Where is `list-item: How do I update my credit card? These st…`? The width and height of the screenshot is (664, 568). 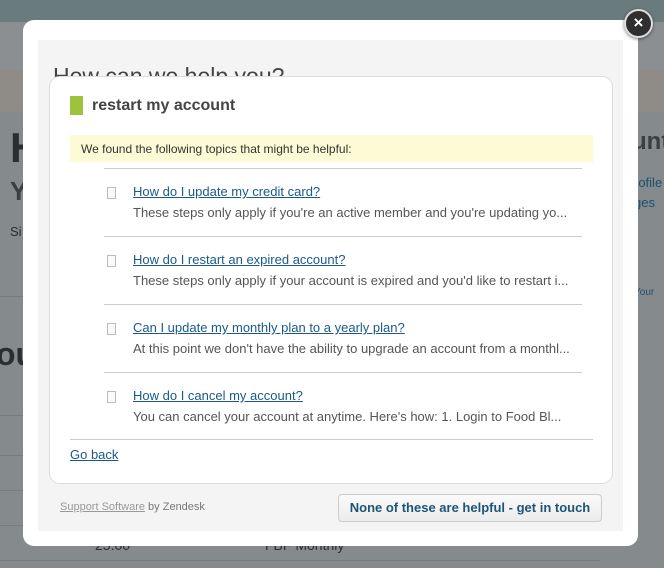
list-item: How do I update my credit card? These st… is located at coordinates (343, 203).